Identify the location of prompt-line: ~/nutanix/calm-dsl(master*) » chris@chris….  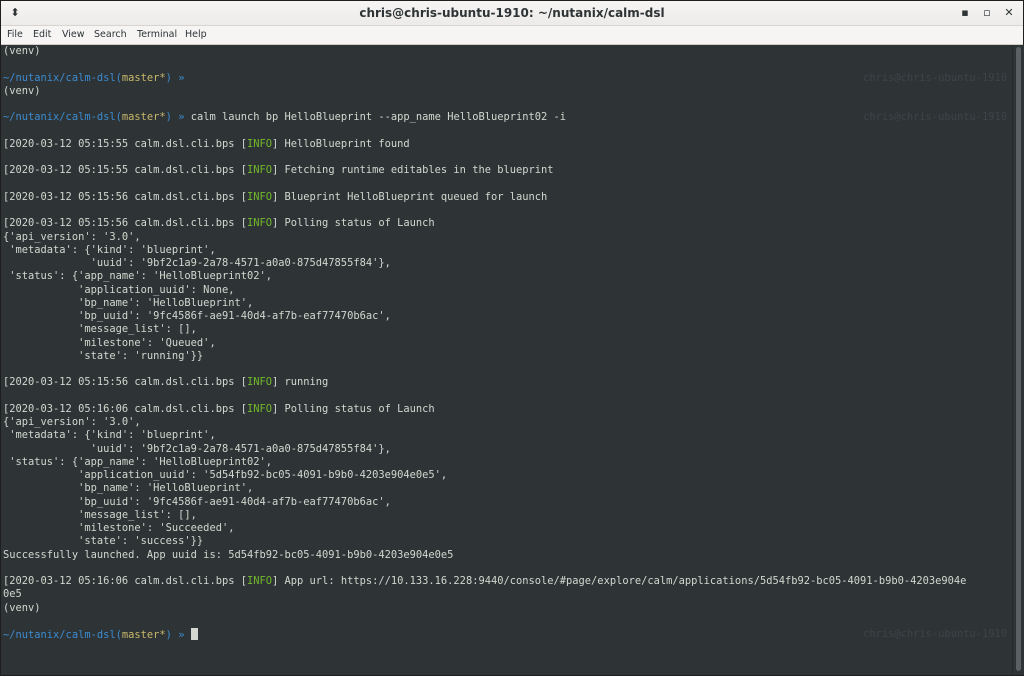
(506, 78).